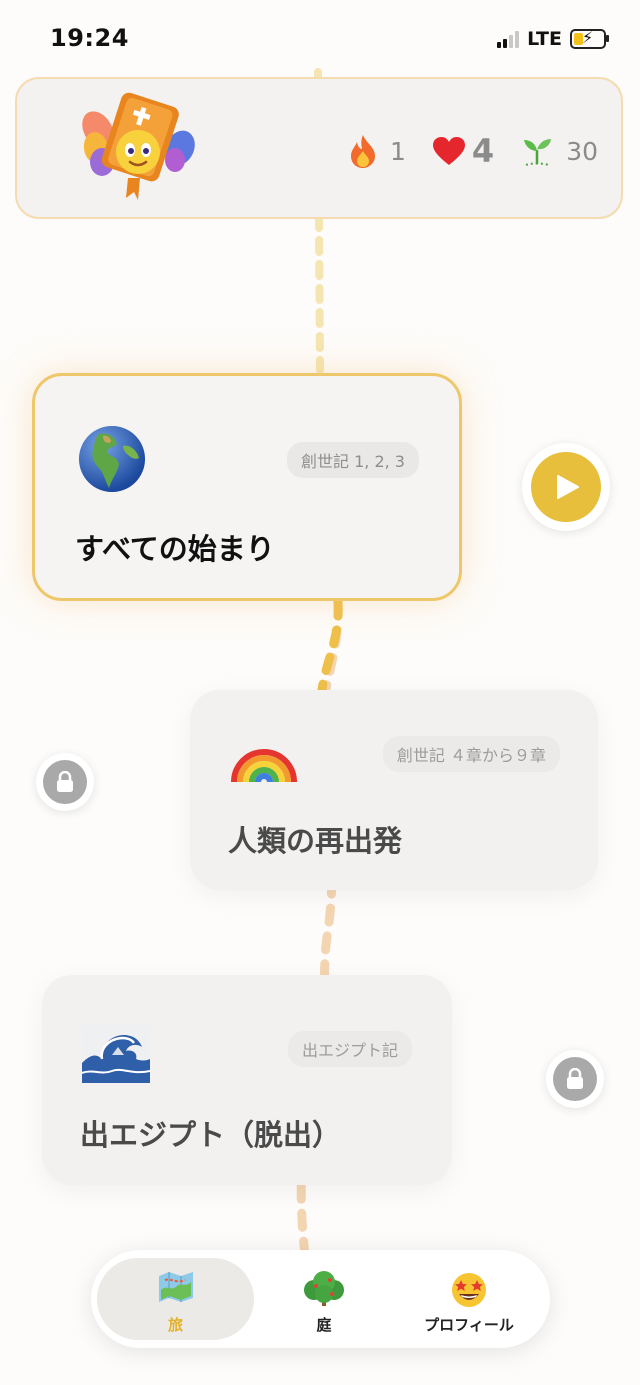 Image resolution: width=640 pixels, height=1385 pixels. I want to click on hearts-stat: 4, so click(463, 151).